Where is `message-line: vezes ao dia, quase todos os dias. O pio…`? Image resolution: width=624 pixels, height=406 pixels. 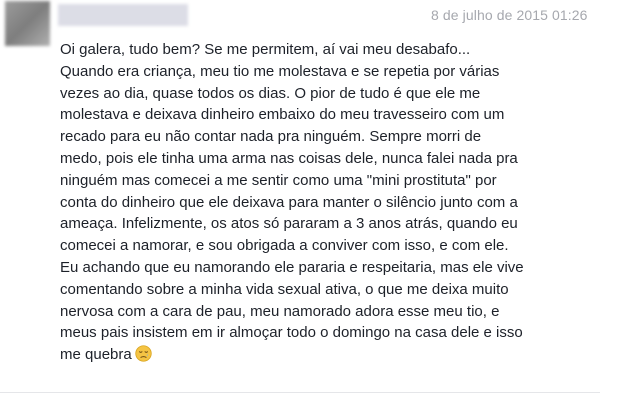 message-line: vezes ao dia, quase todos os dias. O pio… is located at coordinates (270, 93).